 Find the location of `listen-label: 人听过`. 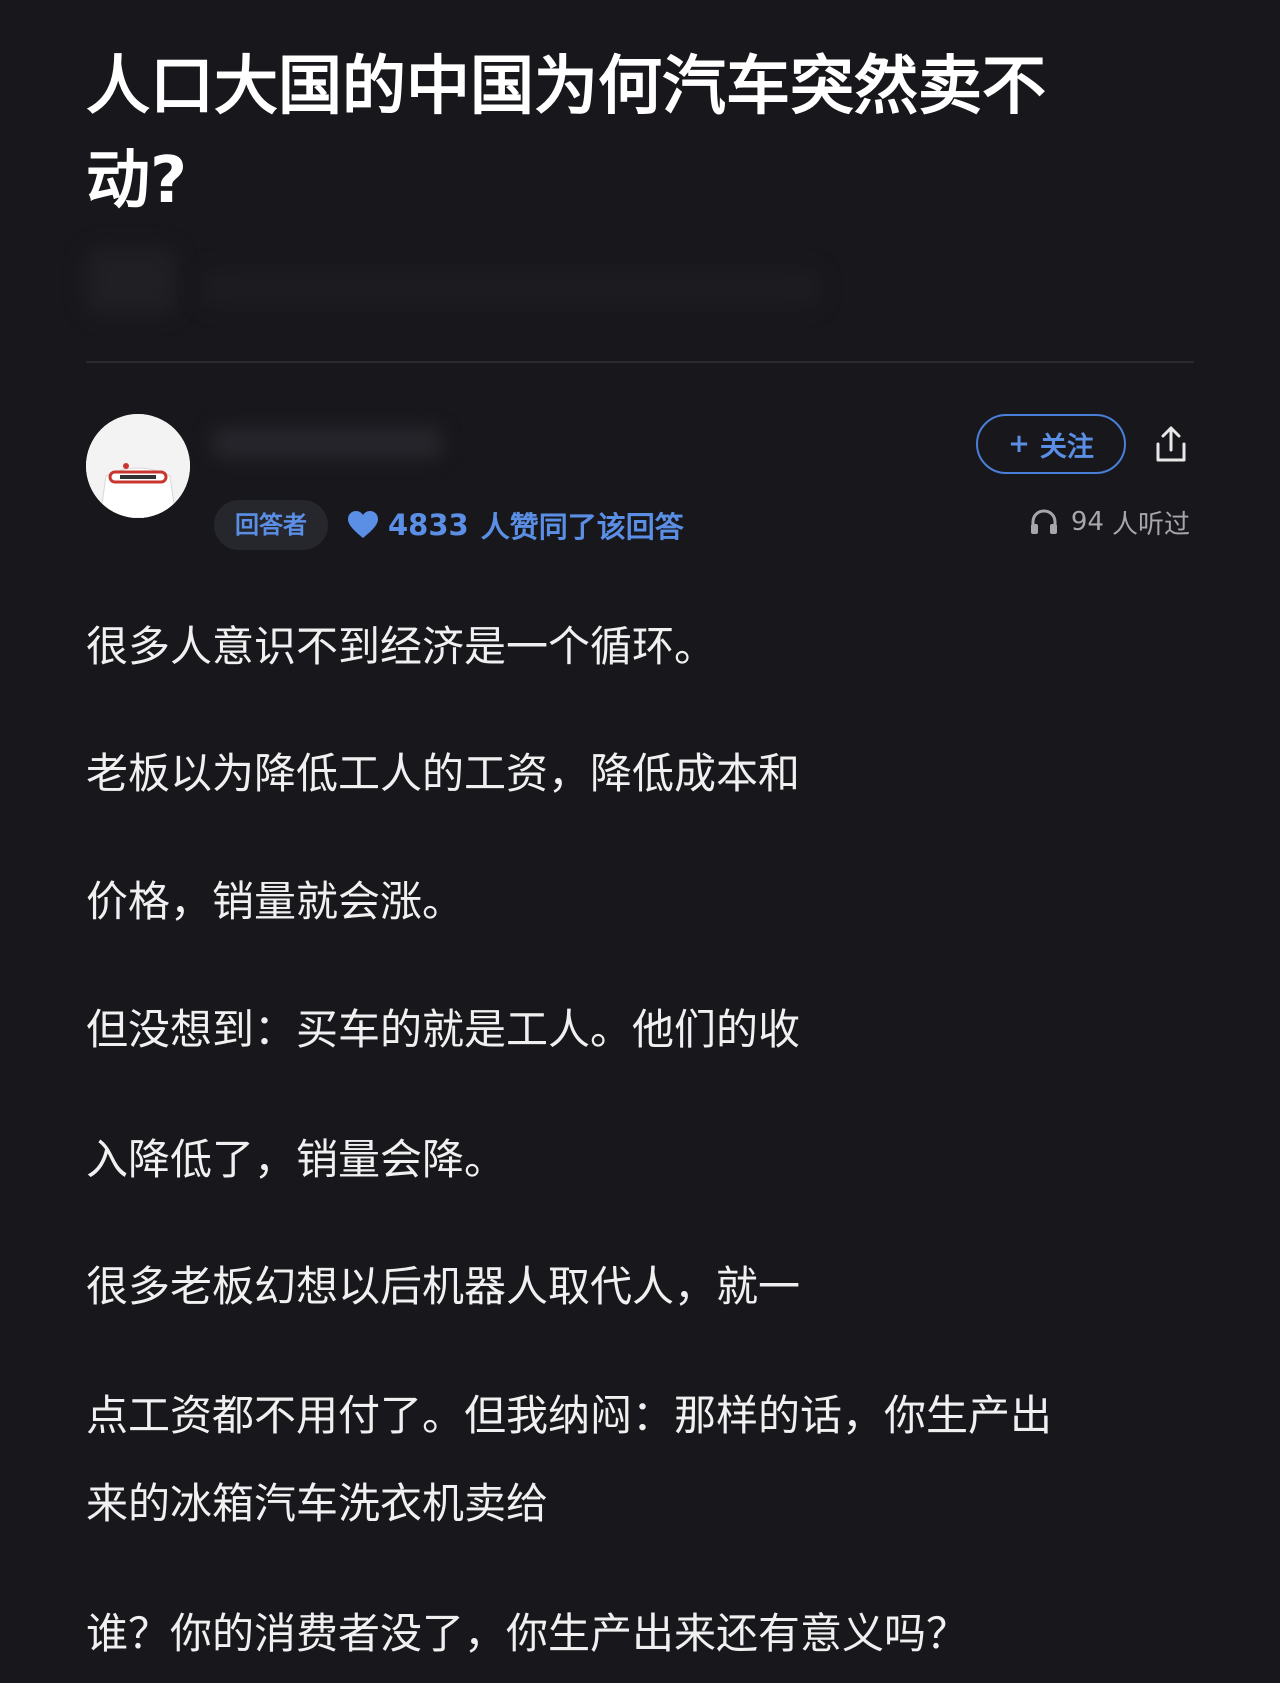

listen-label: 人听过 is located at coordinates (1150, 524).